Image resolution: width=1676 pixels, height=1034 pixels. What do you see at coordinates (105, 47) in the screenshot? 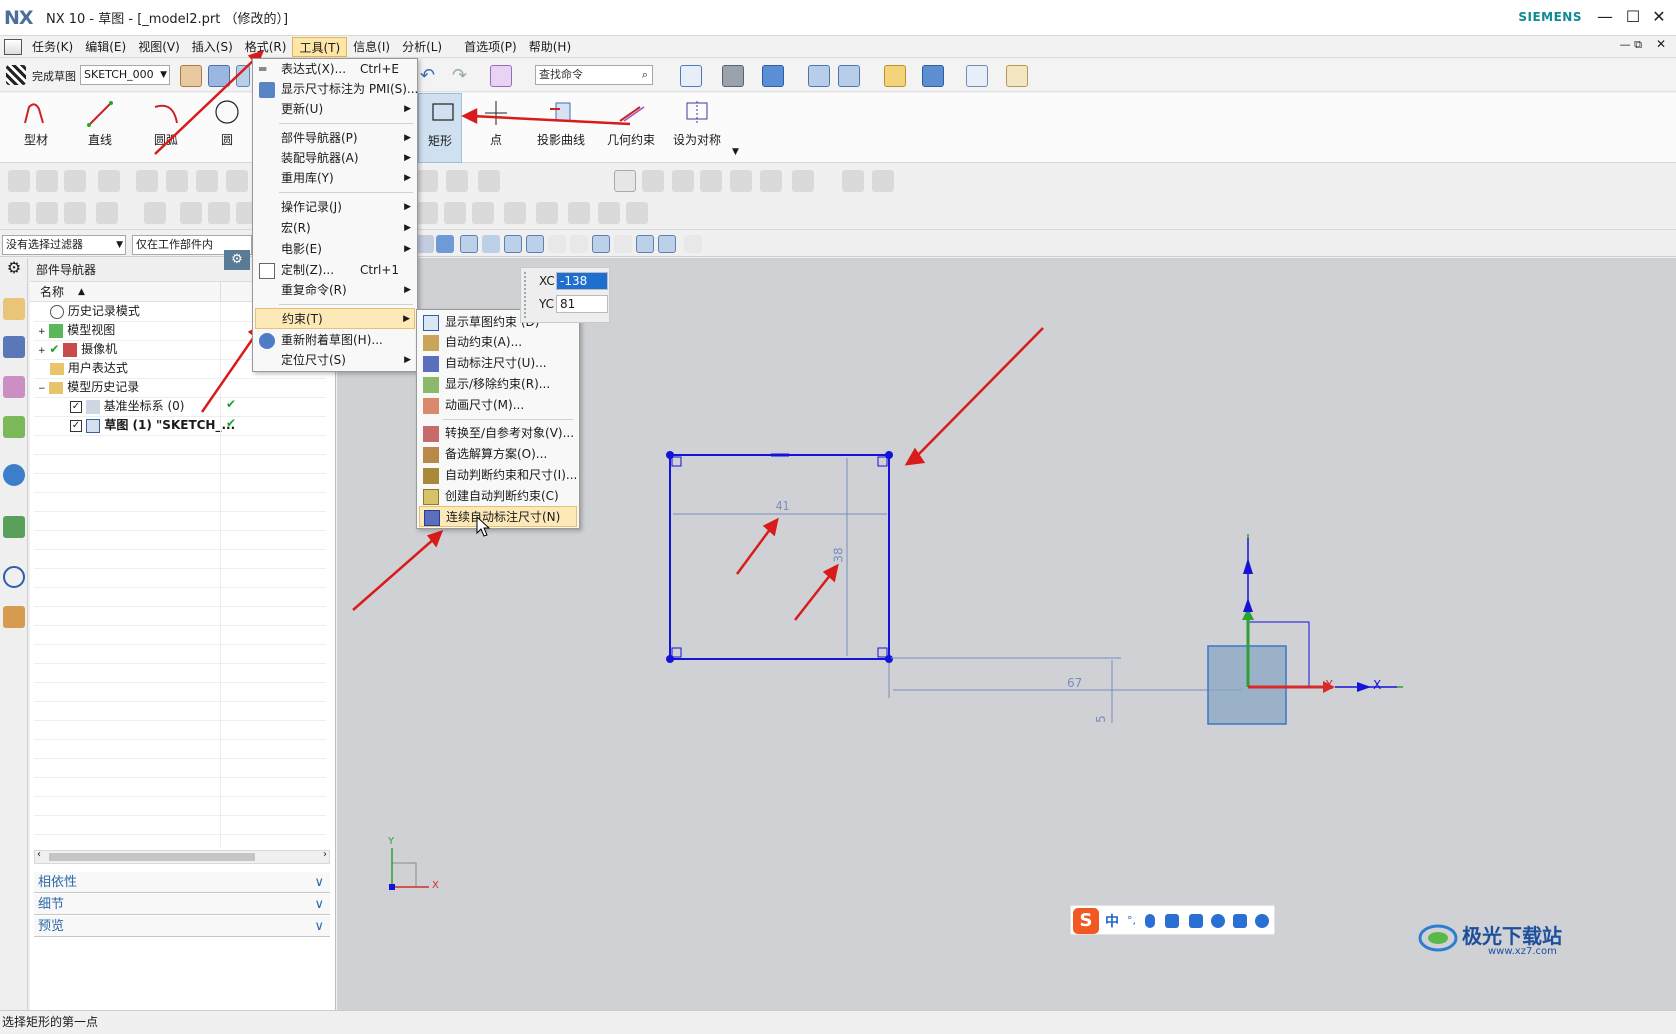
I see `menu-edit: 编辑(E)` at bounding box center [105, 47].